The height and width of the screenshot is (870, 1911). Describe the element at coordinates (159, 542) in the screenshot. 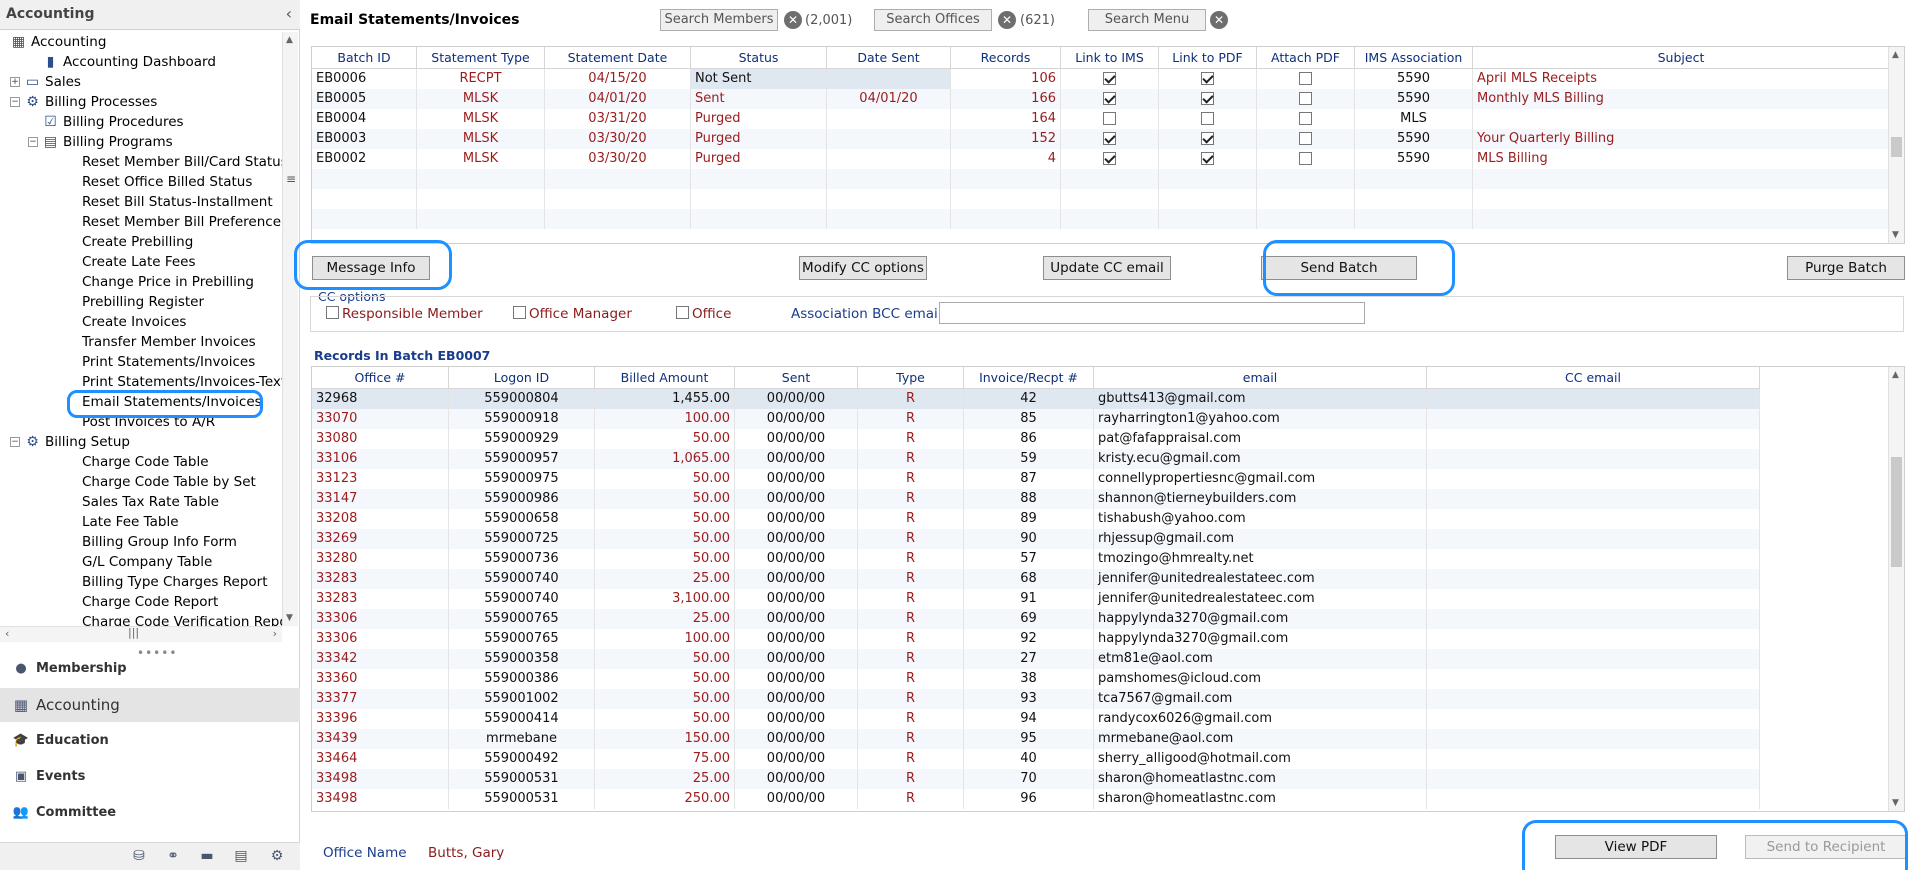

I see `tree-item-billing-group-info-form: Billing Group Info Form` at that location.